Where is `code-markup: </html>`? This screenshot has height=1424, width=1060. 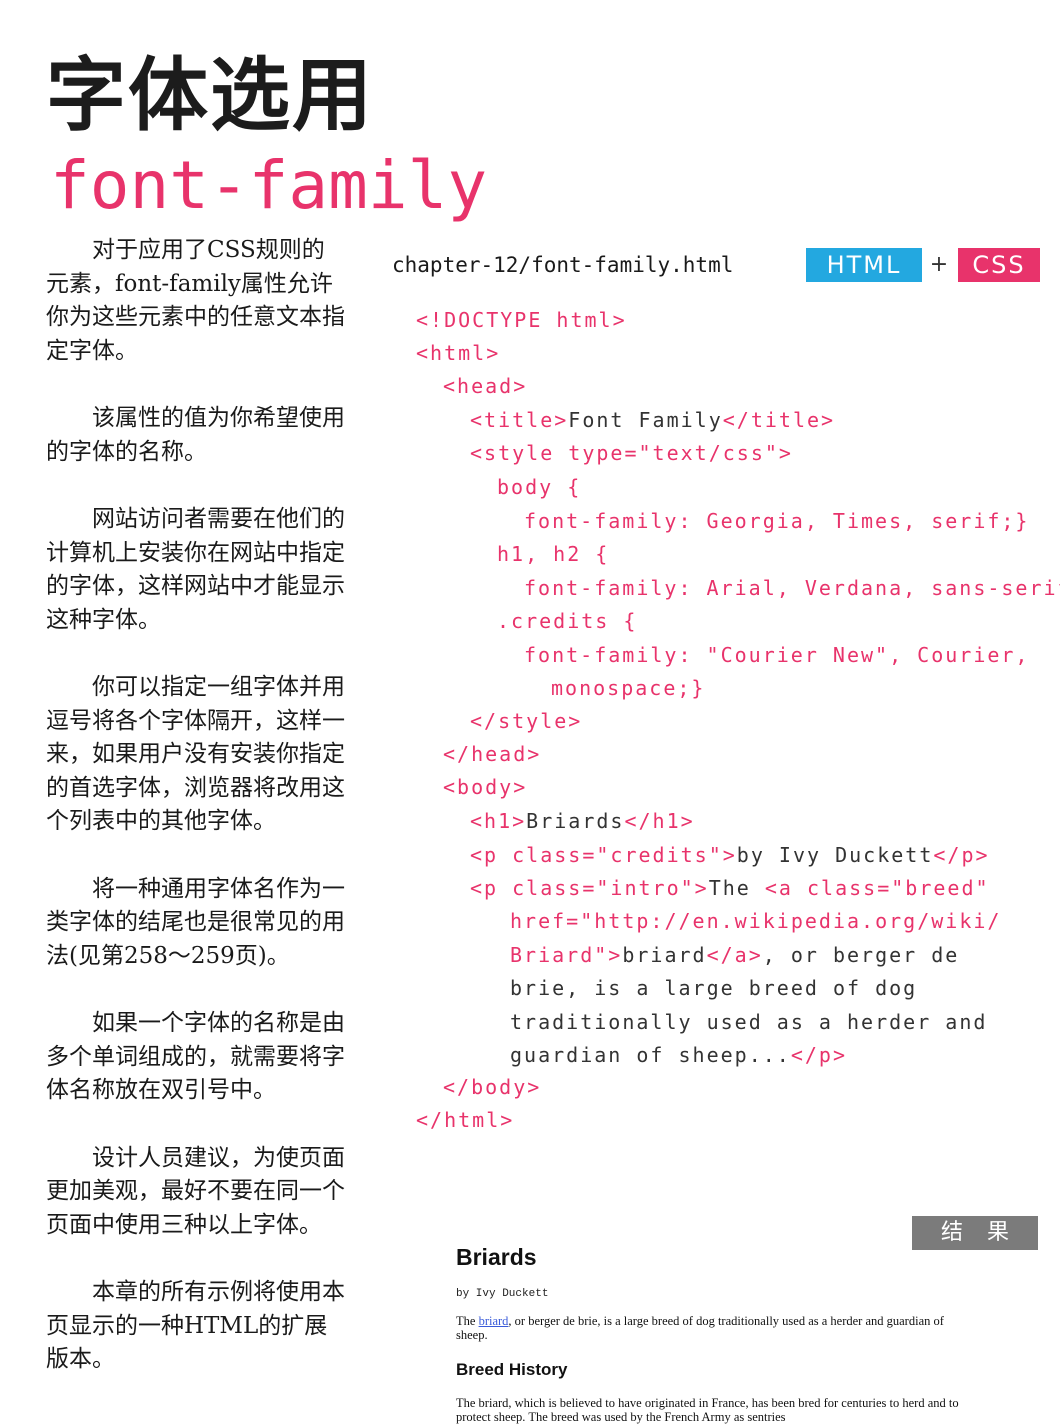
code-markup: </html> is located at coordinates (465, 1120).